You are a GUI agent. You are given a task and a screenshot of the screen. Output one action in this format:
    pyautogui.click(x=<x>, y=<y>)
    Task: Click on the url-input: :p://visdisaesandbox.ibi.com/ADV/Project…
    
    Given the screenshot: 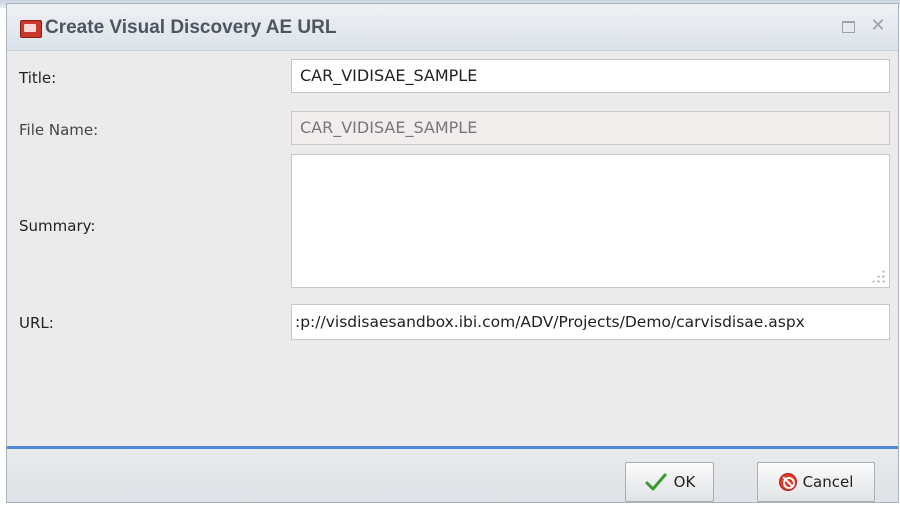 What is the action you would take?
    pyautogui.click(x=590, y=322)
    